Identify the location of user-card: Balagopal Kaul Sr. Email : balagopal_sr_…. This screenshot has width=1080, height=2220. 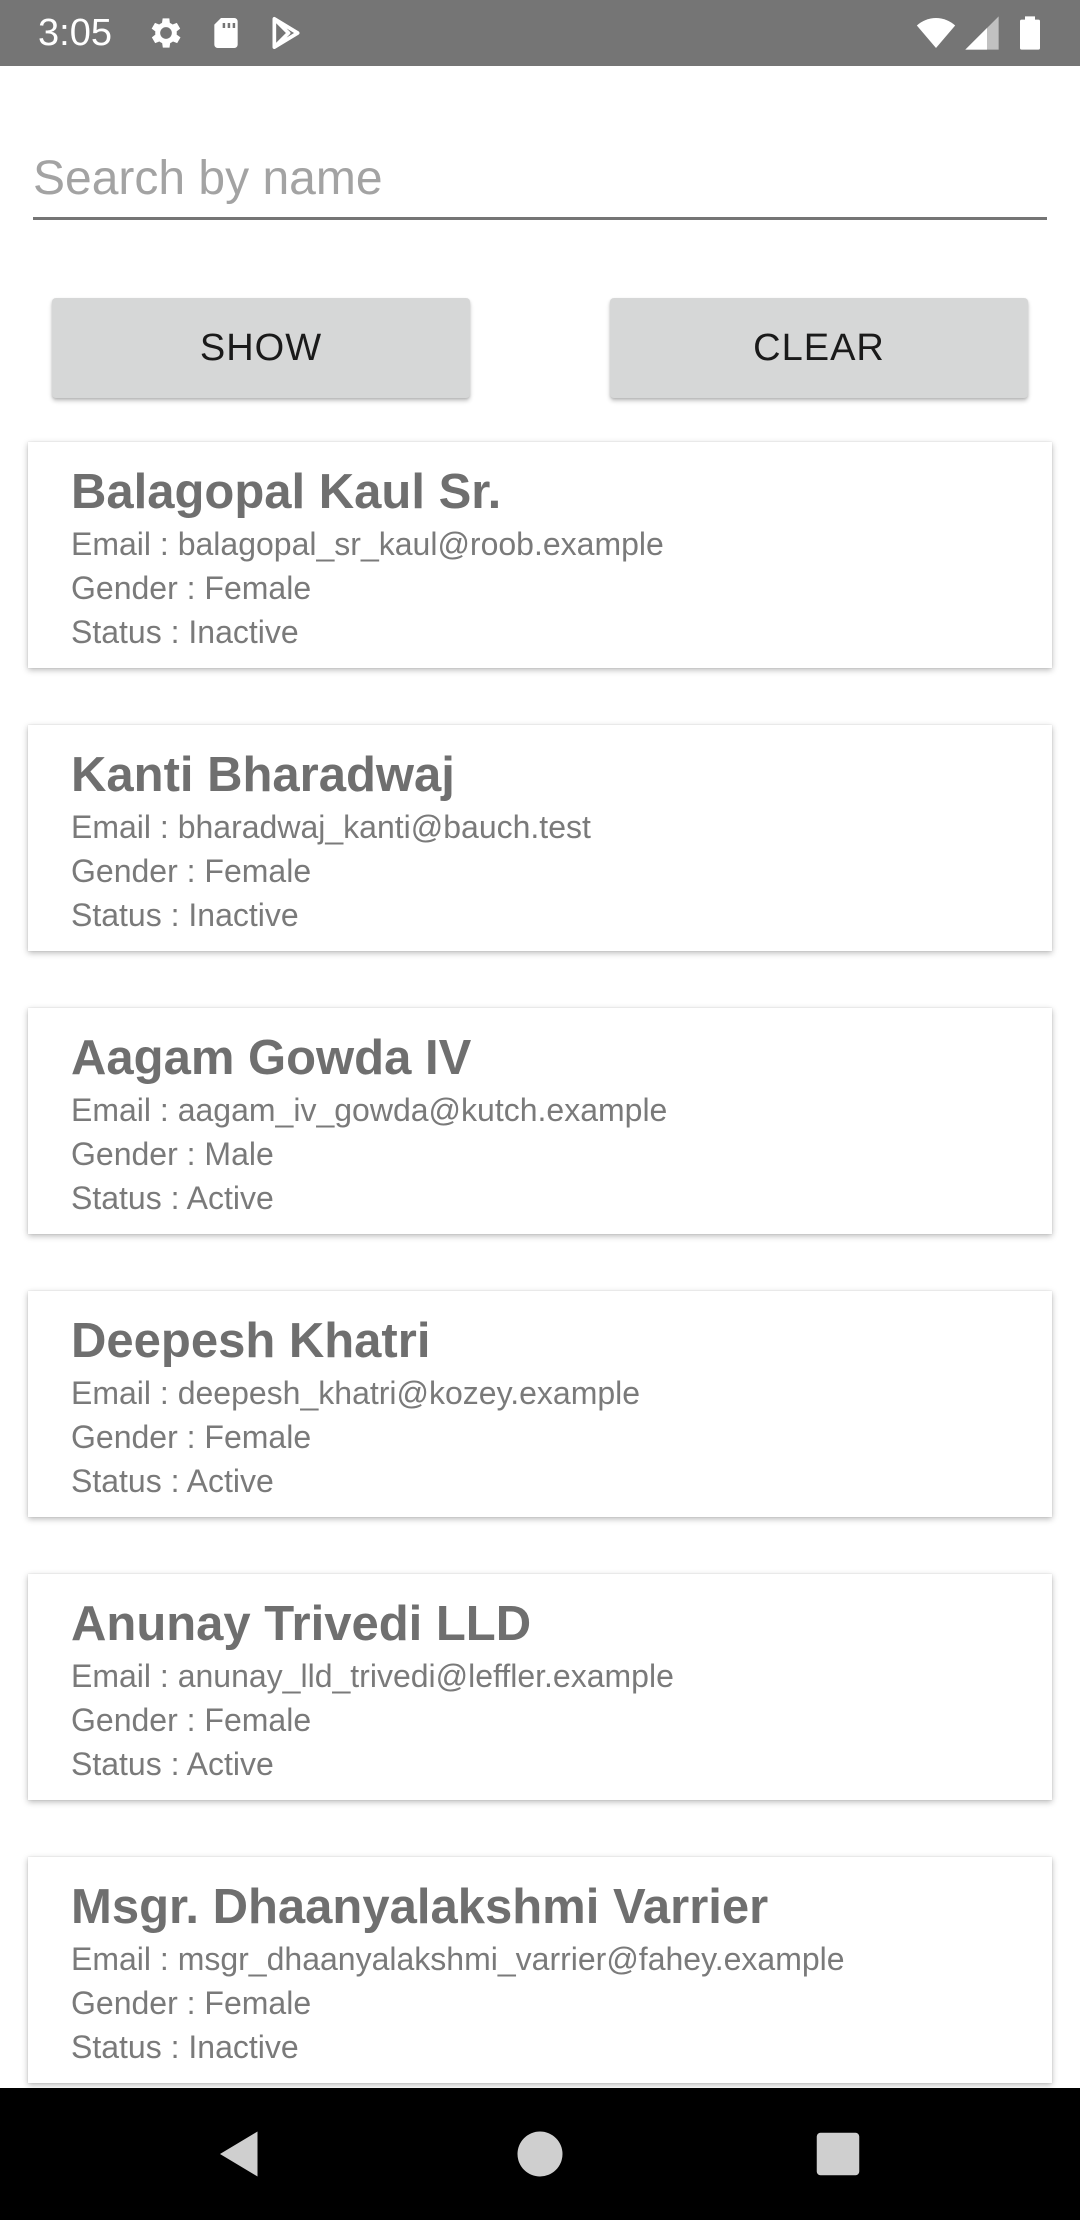
(540, 555).